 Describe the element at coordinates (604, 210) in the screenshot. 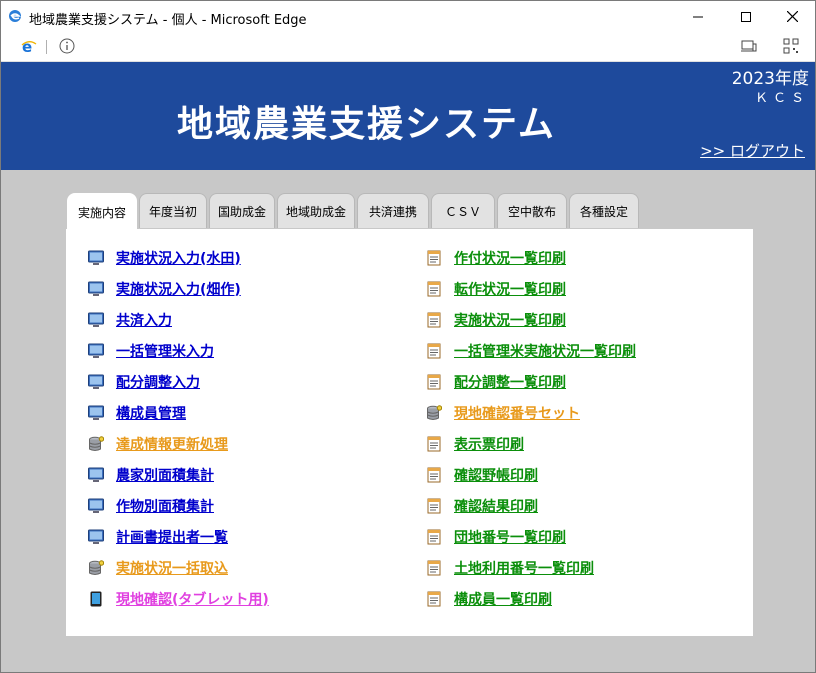

I see `tab-kakushu-settei: 各種設定` at that location.